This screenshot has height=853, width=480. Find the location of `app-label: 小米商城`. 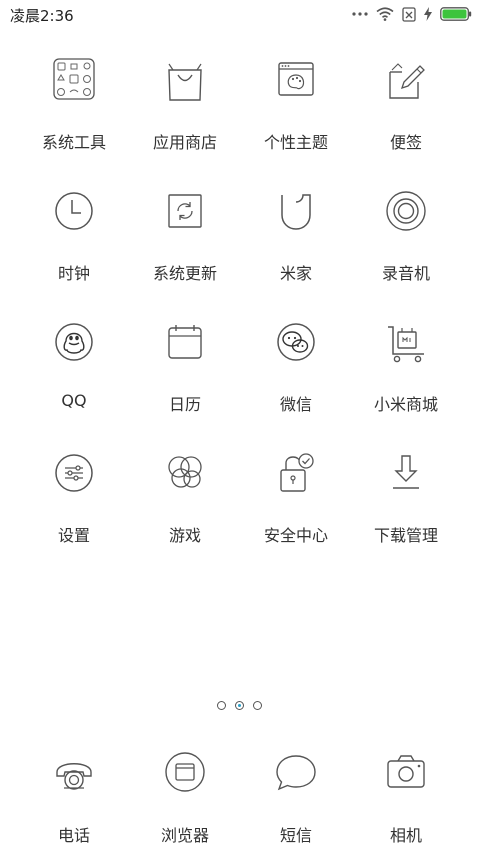

app-label: 小米商城 is located at coordinates (405, 404).